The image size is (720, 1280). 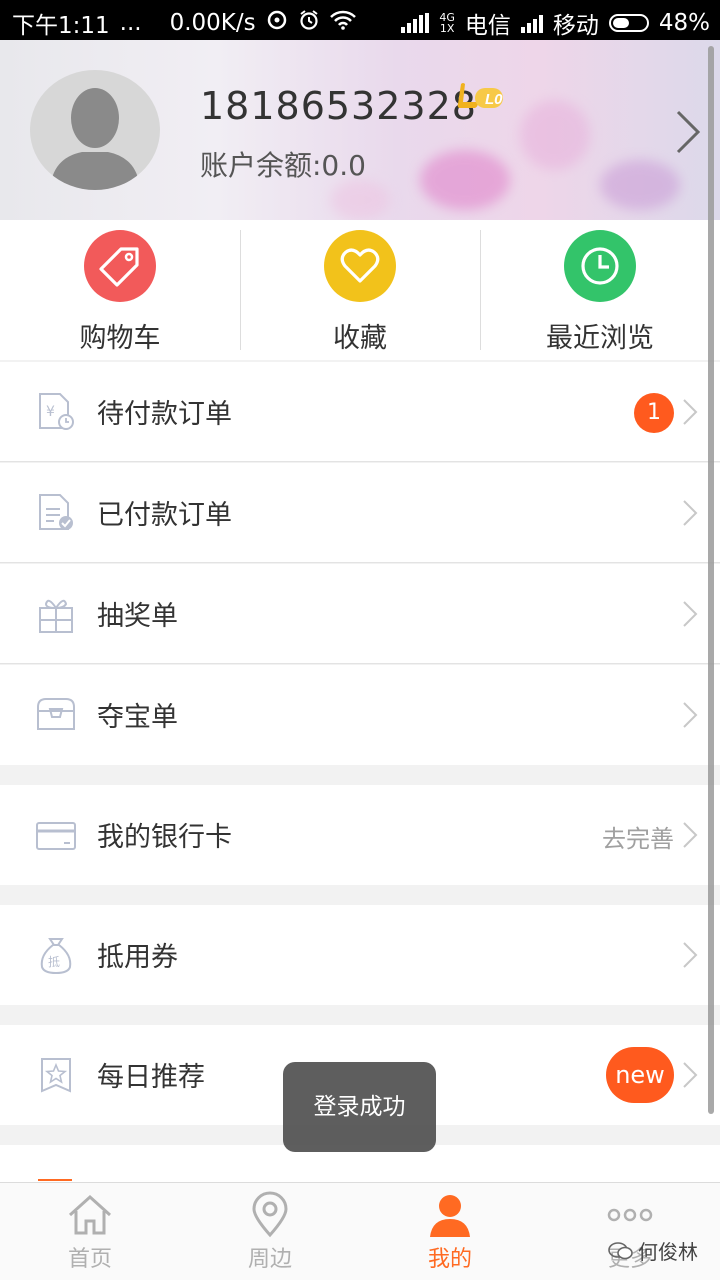 What do you see at coordinates (480, 96) in the screenshot?
I see `level-badge: L0` at bounding box center [480, 96].